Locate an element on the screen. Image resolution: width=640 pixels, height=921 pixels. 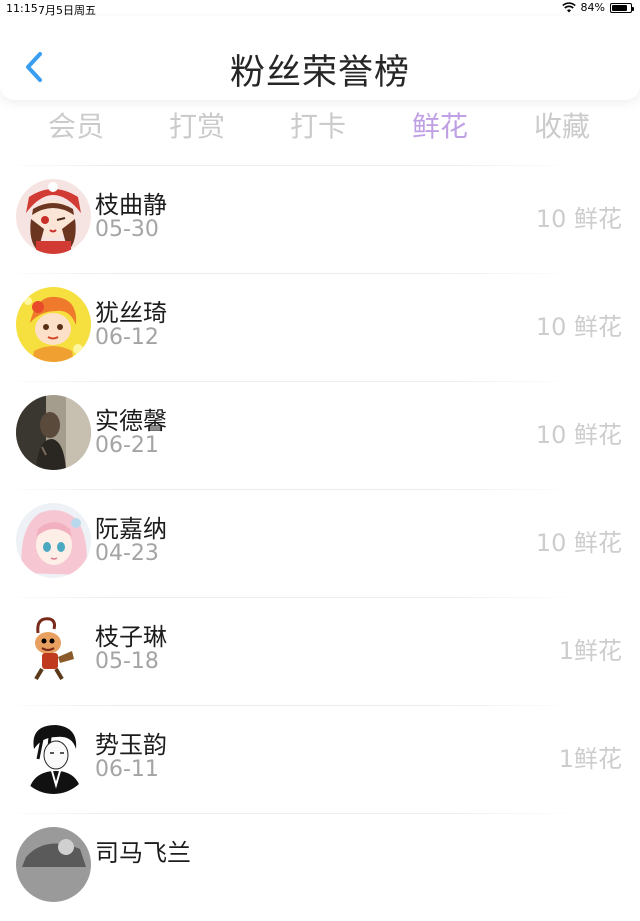
header: 粉丝荣誉榜 is located at coordinates (320, 58).